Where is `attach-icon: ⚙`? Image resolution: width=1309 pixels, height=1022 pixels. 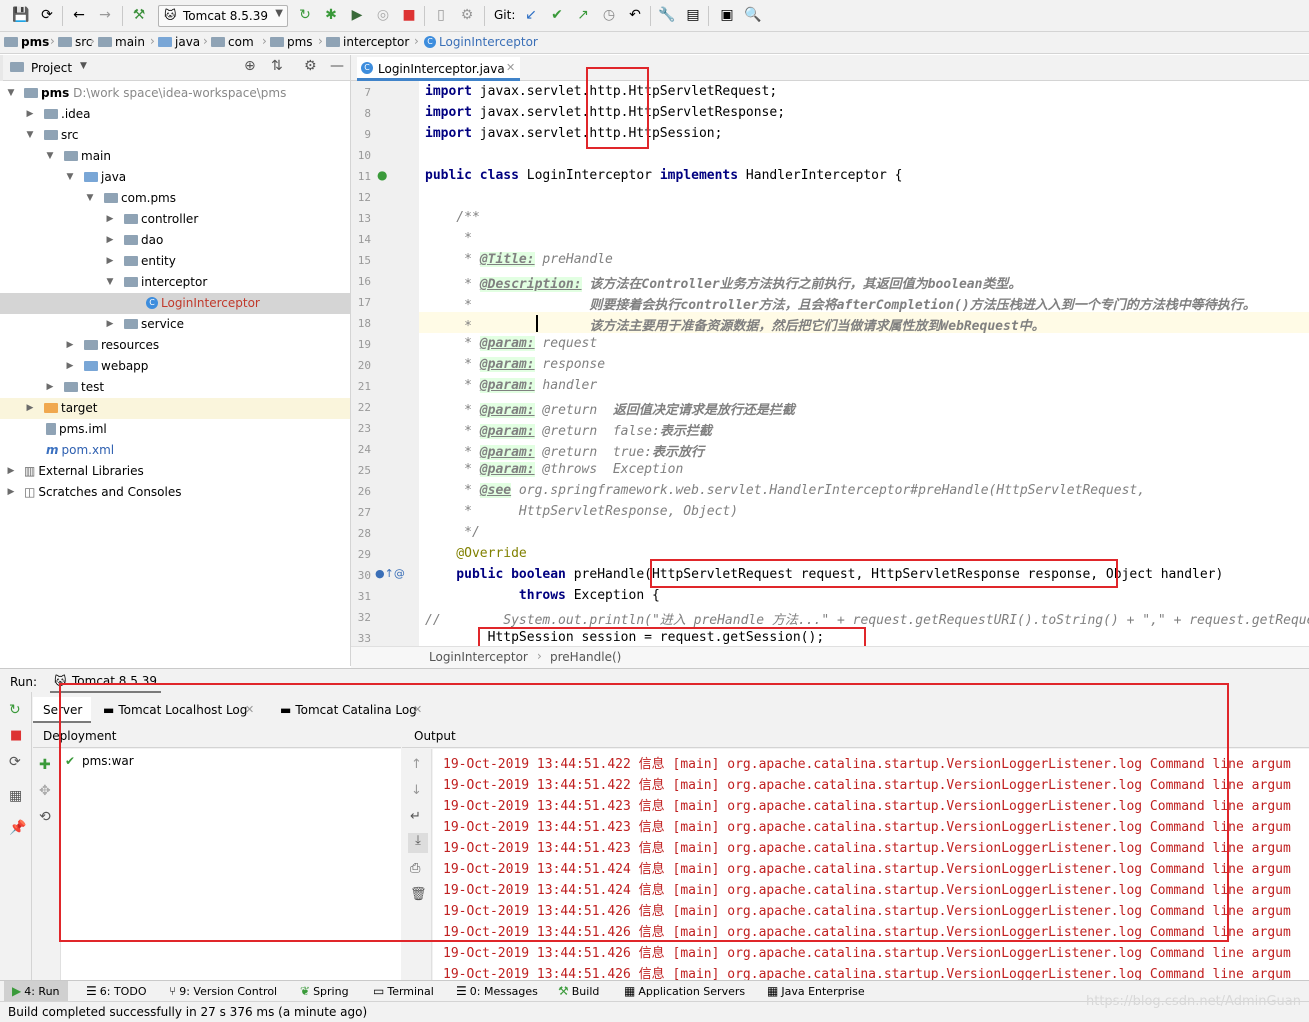 attach-icon: ⚙ is located at coordinates (467, 15).